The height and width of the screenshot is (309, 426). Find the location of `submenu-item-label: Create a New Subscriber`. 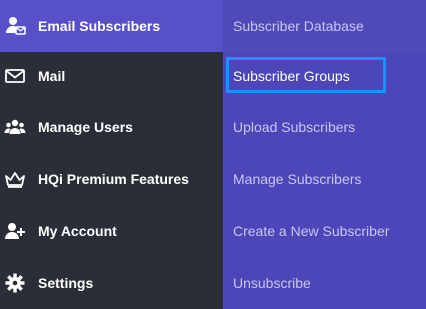

submenu-item-label: Create a New Subscriber is located at coordinates (311, 231).